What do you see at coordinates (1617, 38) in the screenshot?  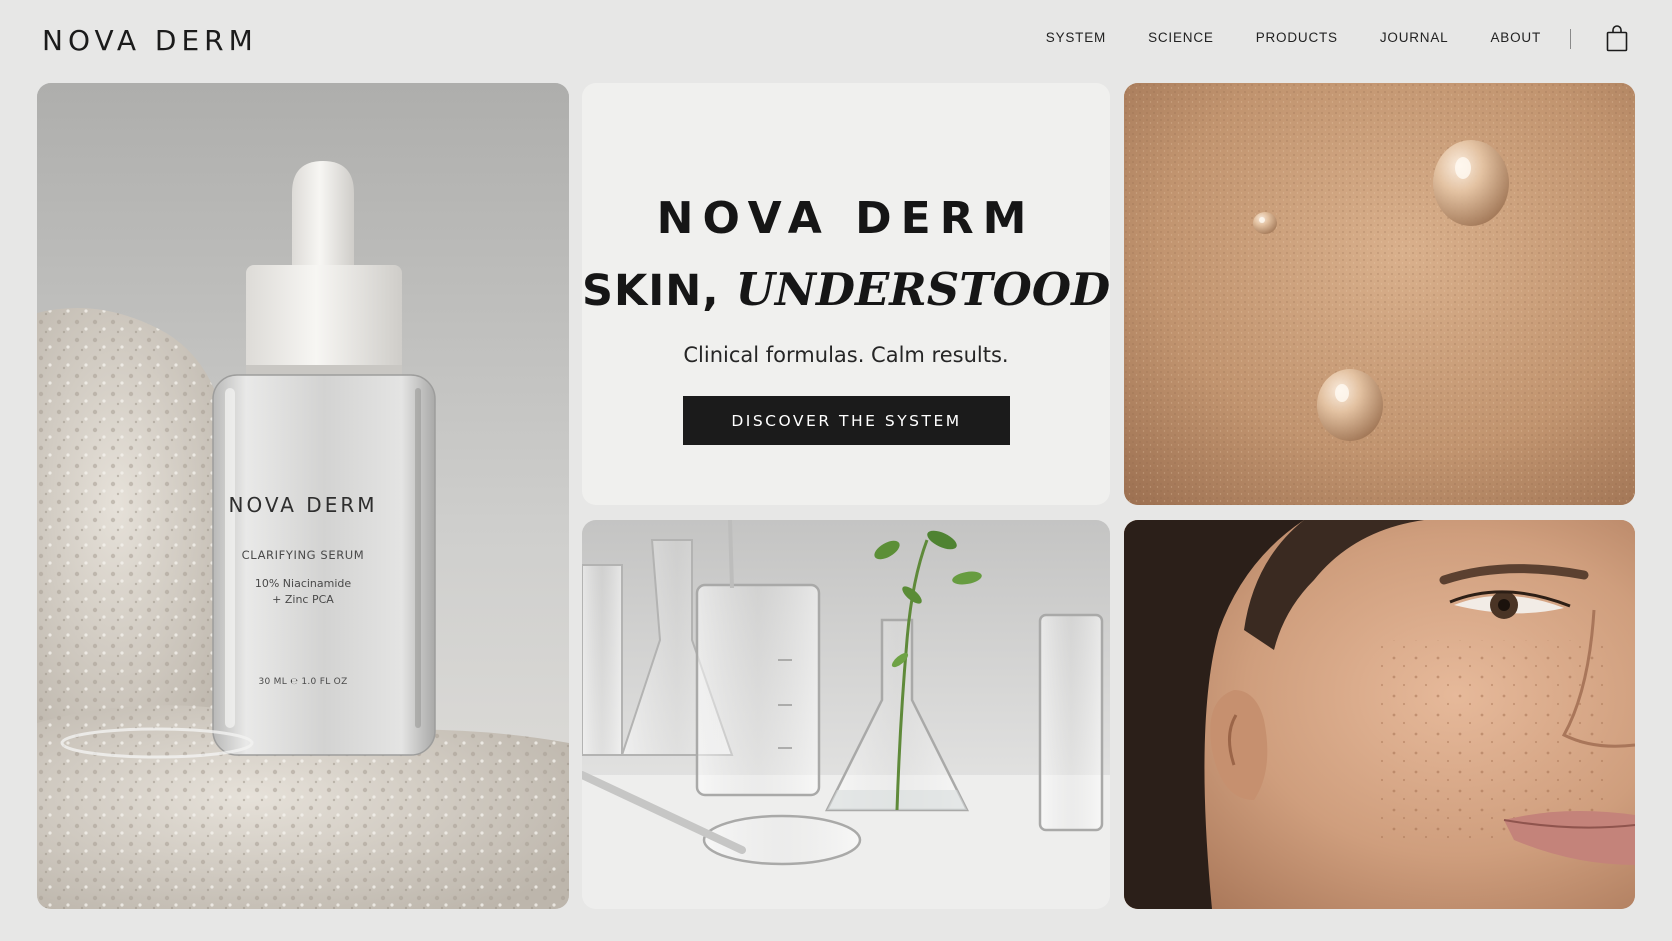 I see `shopping-bag-icon` at bounding box center [1617, 38].